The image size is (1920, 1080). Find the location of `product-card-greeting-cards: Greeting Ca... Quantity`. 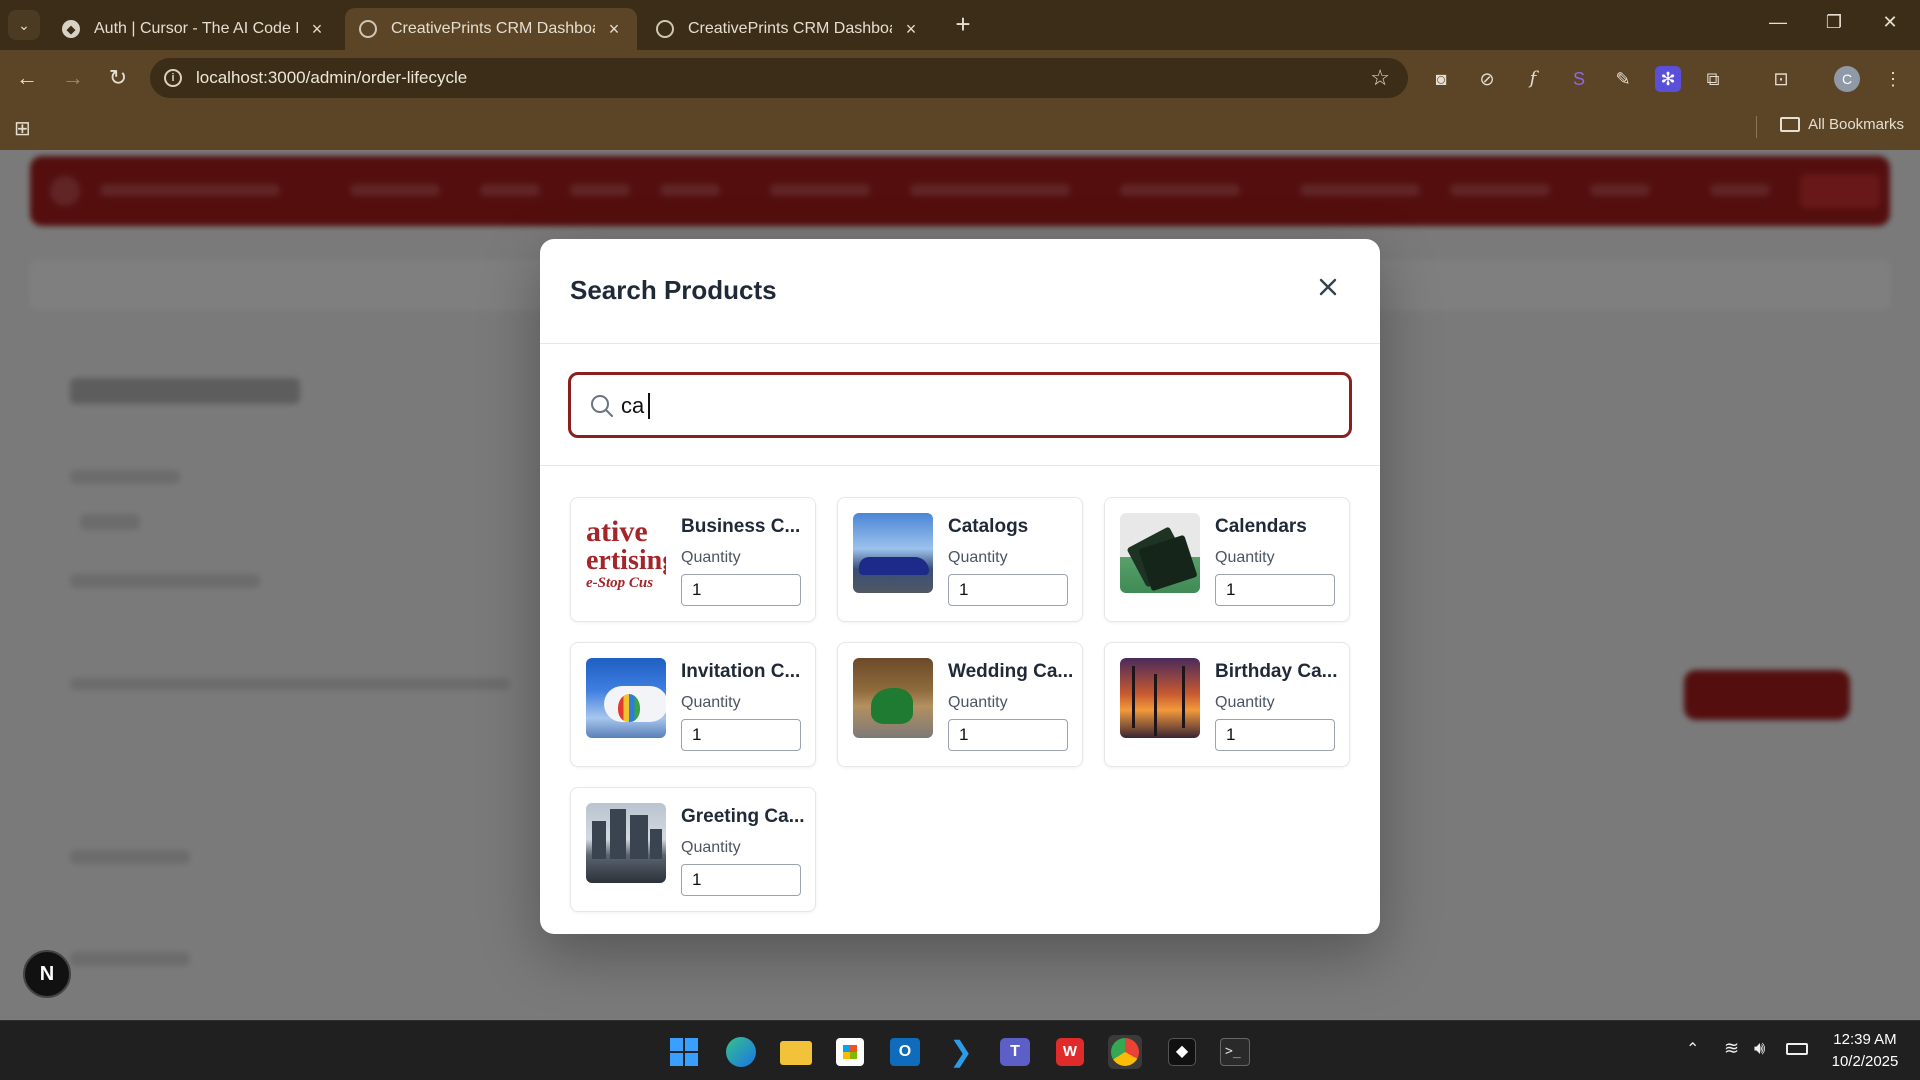

product-card-greeting-cards: Greeting Ca... Quantity is located at coordinates (693, 849).